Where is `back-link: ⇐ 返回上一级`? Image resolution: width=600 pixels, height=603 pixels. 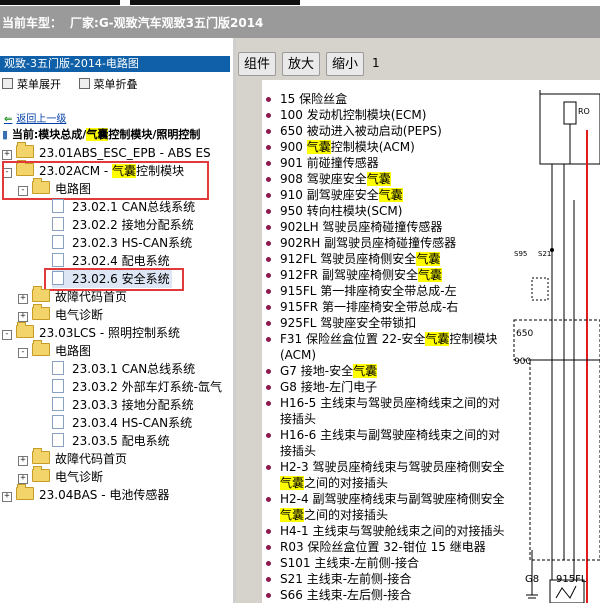 back-link: ⇐ 返回上一级 is located at coordinates (35, 117).